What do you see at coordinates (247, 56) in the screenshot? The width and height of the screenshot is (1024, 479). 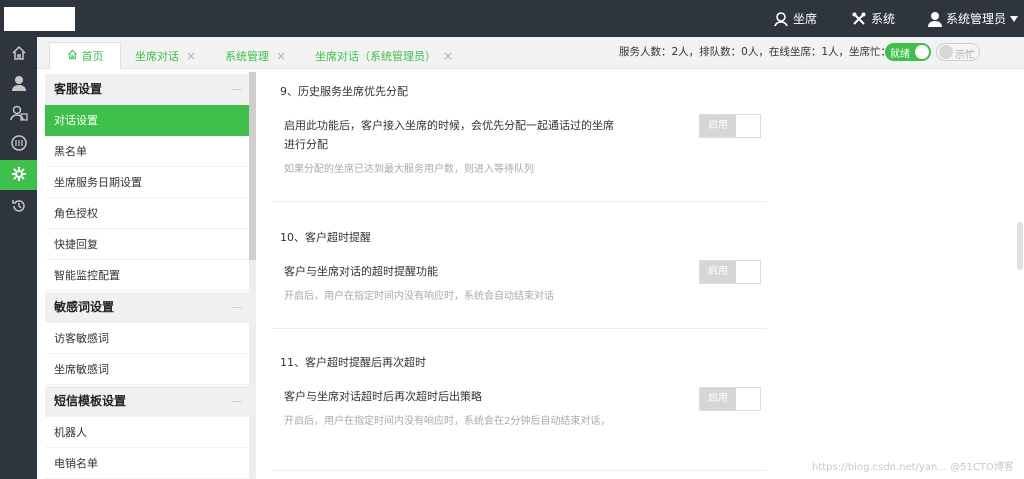 I see `tab-label: 系统管理` at bounding box center [247, 56].